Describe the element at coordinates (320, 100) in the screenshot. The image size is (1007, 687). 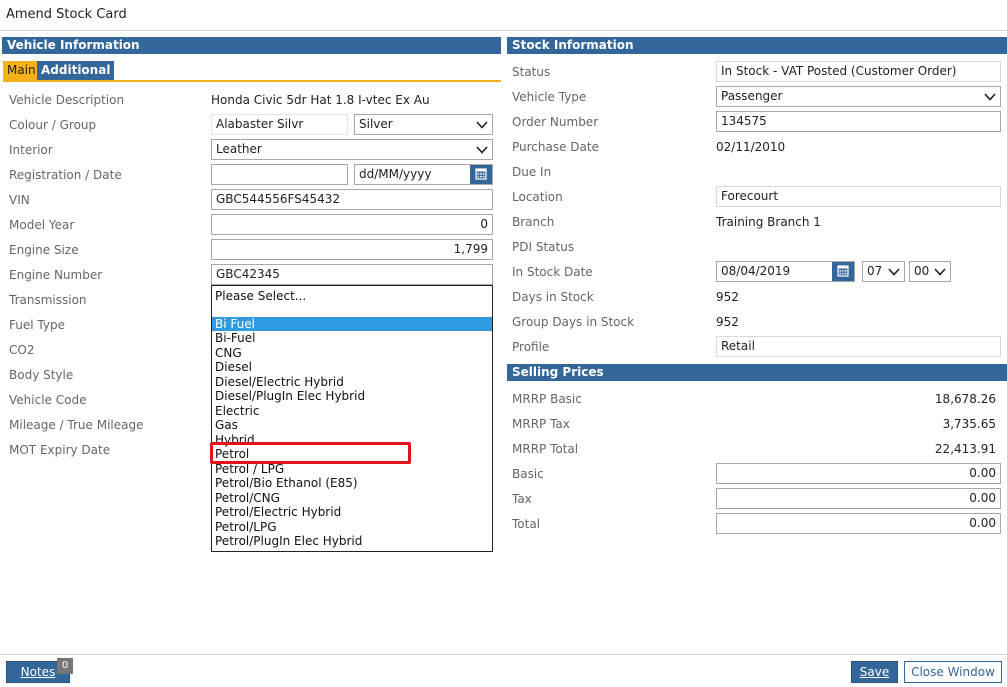
I see `vehicle-description-value: Honda Civic 5dr Hat 1.8 I-vtec Ex Au` at that location.